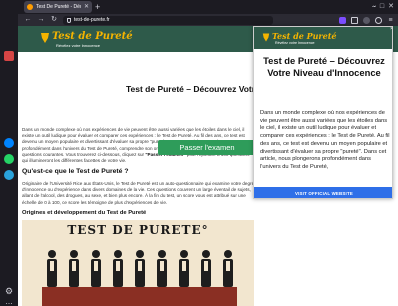 The image size is (398, 306). I want to click on whatsapp-icon, so click(9, 159).